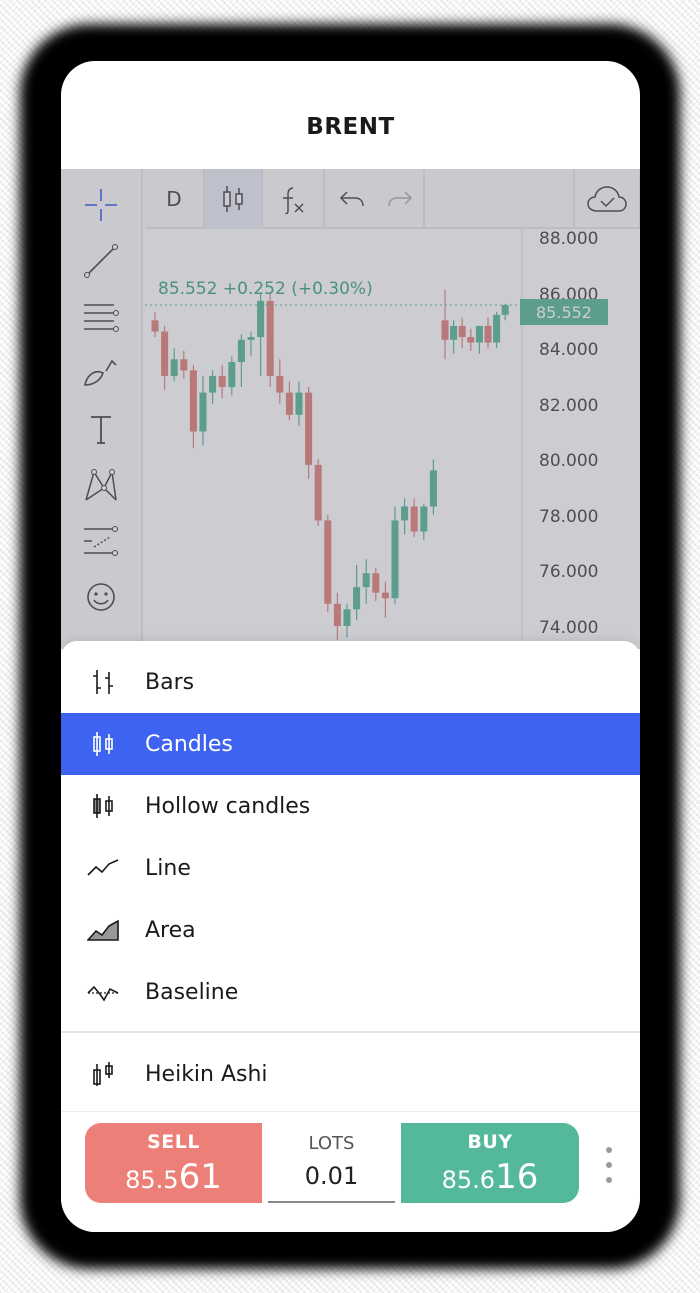 Image resolution: width=700 pixels, height=1293 pixels. Describe the element at coordinates (189, 744) in the screenshot. I see `menu-item-label: Candles` at that location.